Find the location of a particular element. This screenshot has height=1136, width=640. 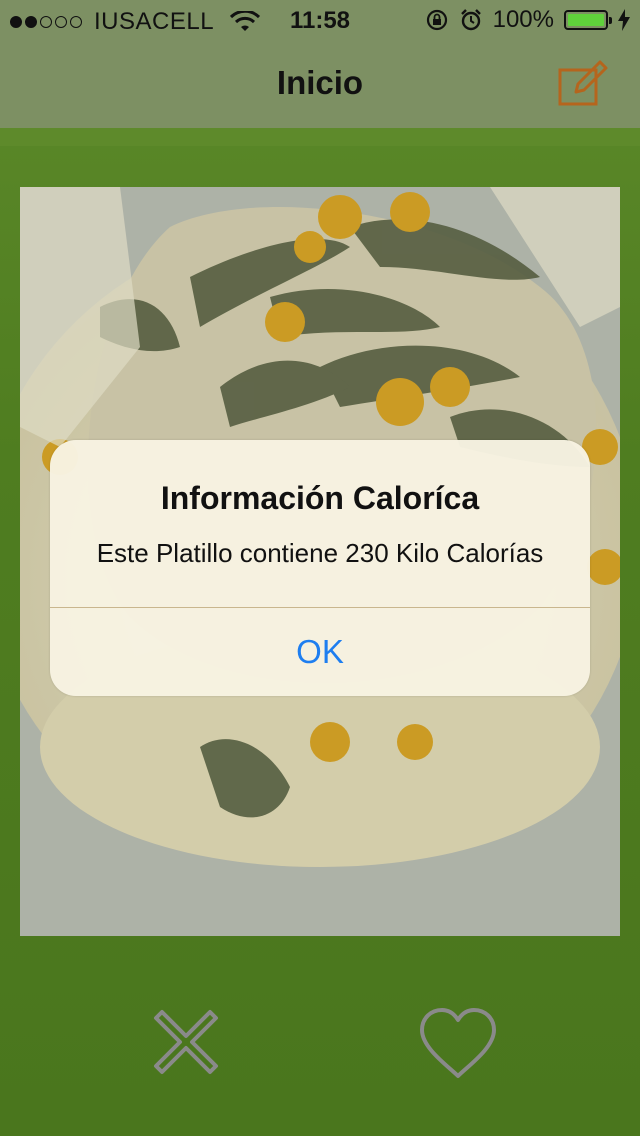

ok-button: OK is located at coordinates (320, 652).